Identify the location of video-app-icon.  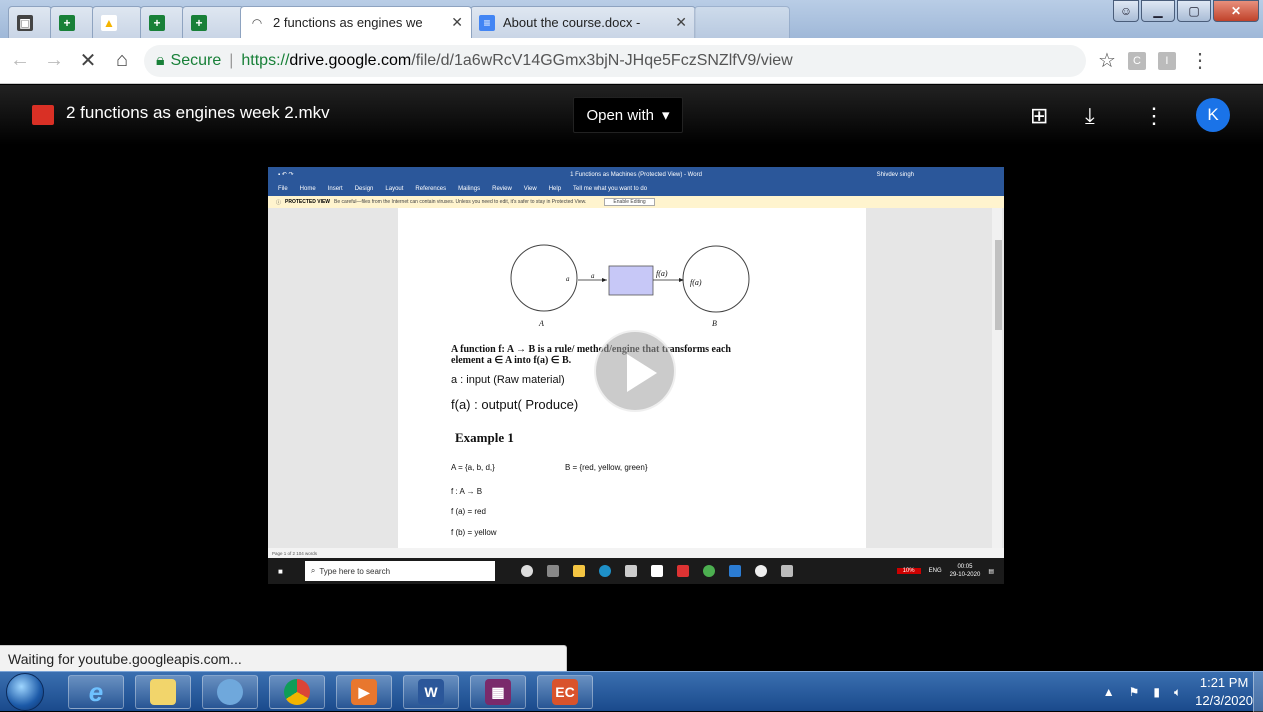
(786, 571).